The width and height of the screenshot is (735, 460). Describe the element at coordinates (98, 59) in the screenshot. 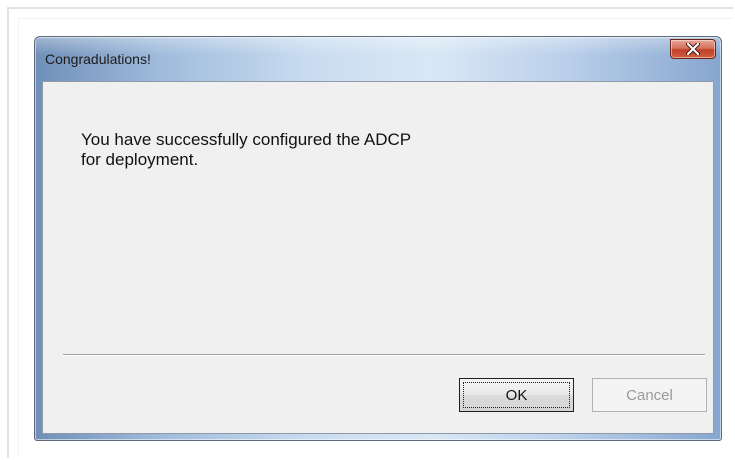

I see `dialog-title: Congradulations!` at that location.